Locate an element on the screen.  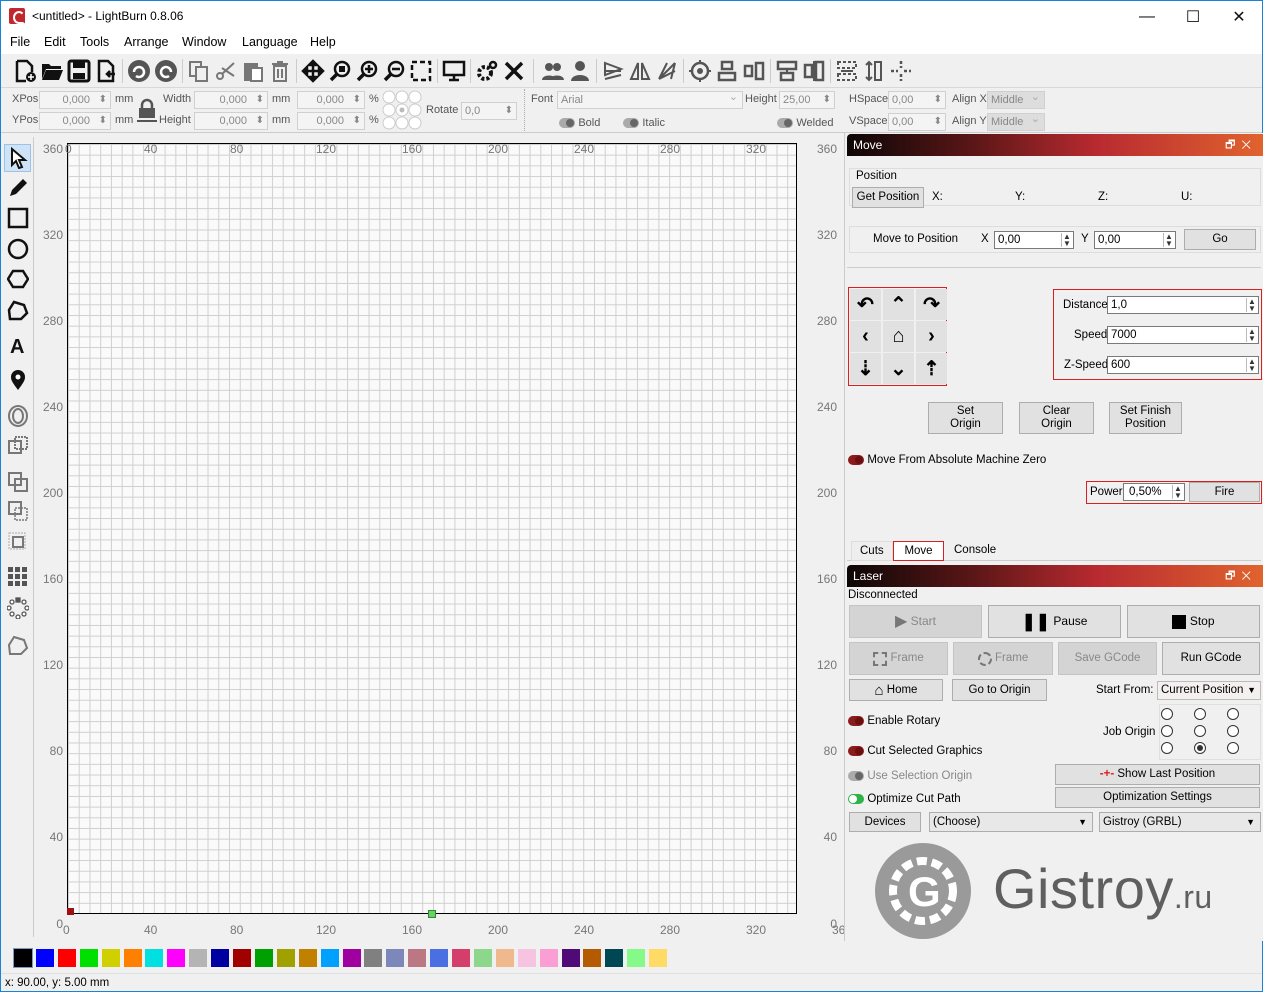
panel-controls: 🗗✕ is located at coordinates (1241, 145).